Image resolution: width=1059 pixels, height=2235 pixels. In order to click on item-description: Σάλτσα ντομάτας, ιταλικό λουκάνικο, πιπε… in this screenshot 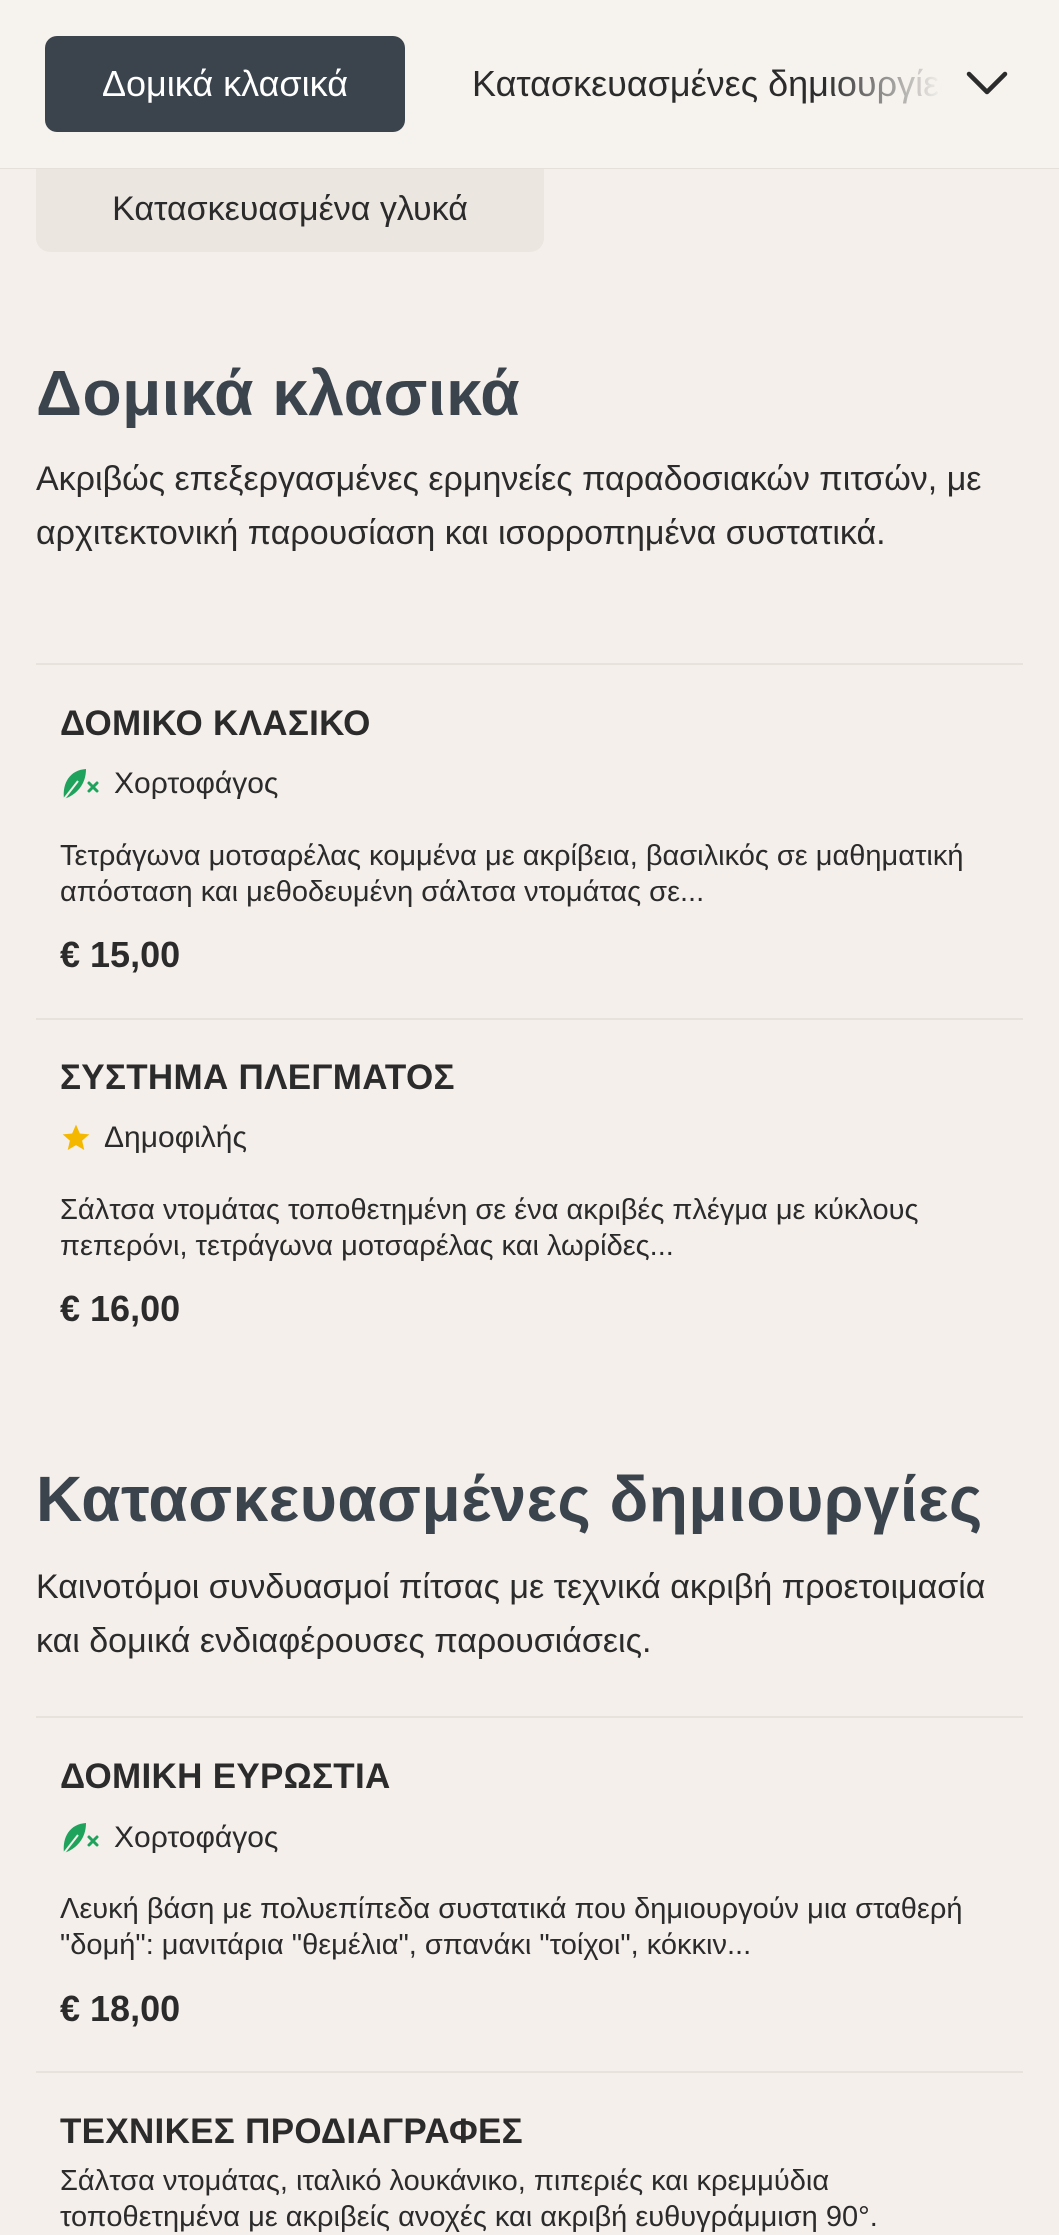, I will do `click(469, 2199)`.